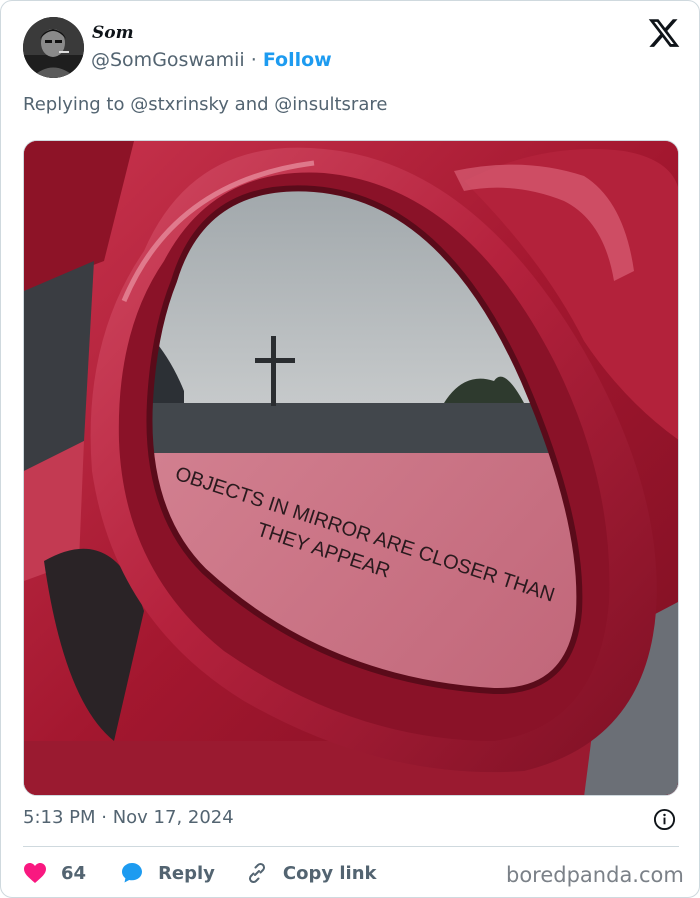 The width and height of the screenshot is (700, 898). I want to click on mention-stxrinsky: @stxrinsky, so click(179, 104).